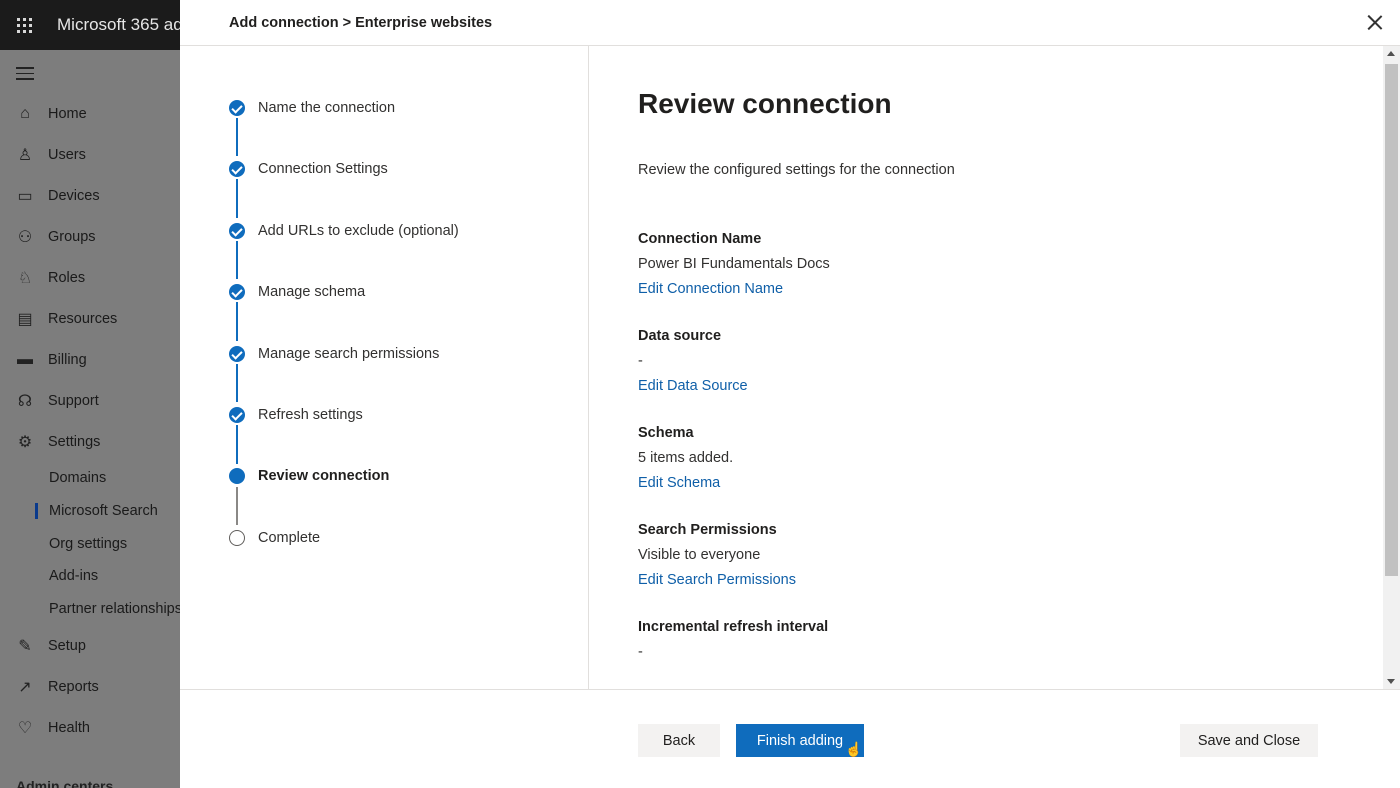 This screenshot has height=788, width=1400. What do you see at coordinates (310, 415) in the screenshot?
I see `step-label: Refresh settings` at bounding box center [310, 415].